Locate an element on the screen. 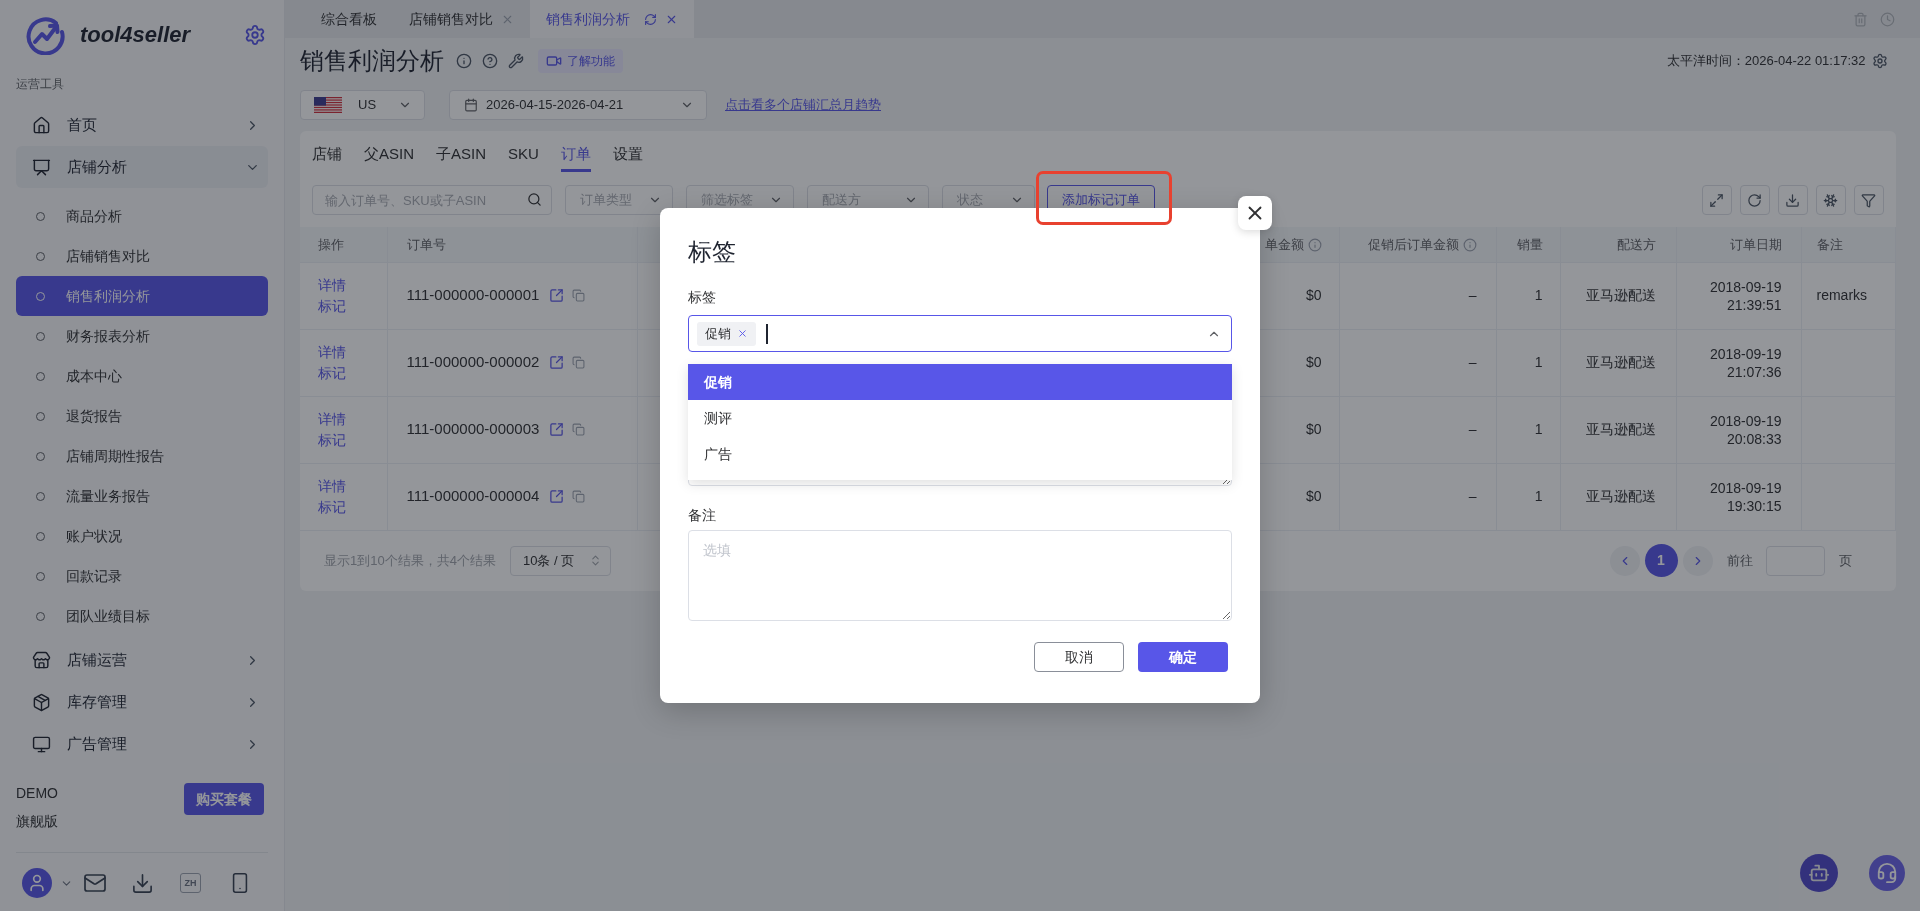  brand-name: tool4seller is located at coordinates (135, 35).